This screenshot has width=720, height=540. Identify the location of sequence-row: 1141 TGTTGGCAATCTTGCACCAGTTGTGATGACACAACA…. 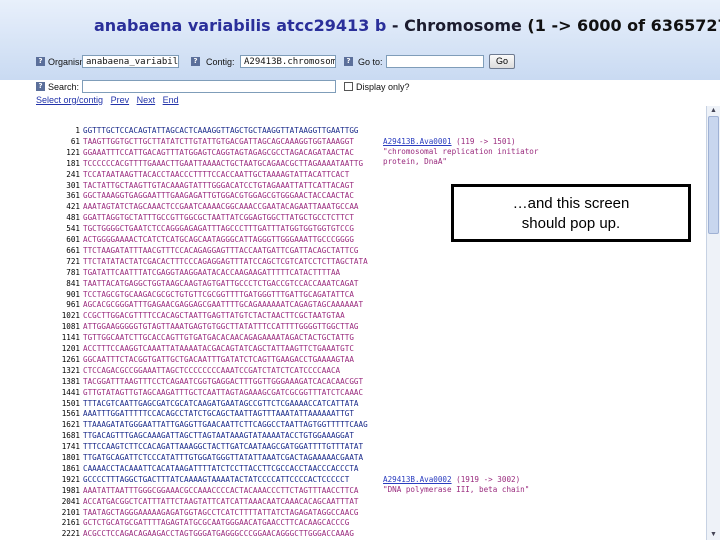
(195, 338).